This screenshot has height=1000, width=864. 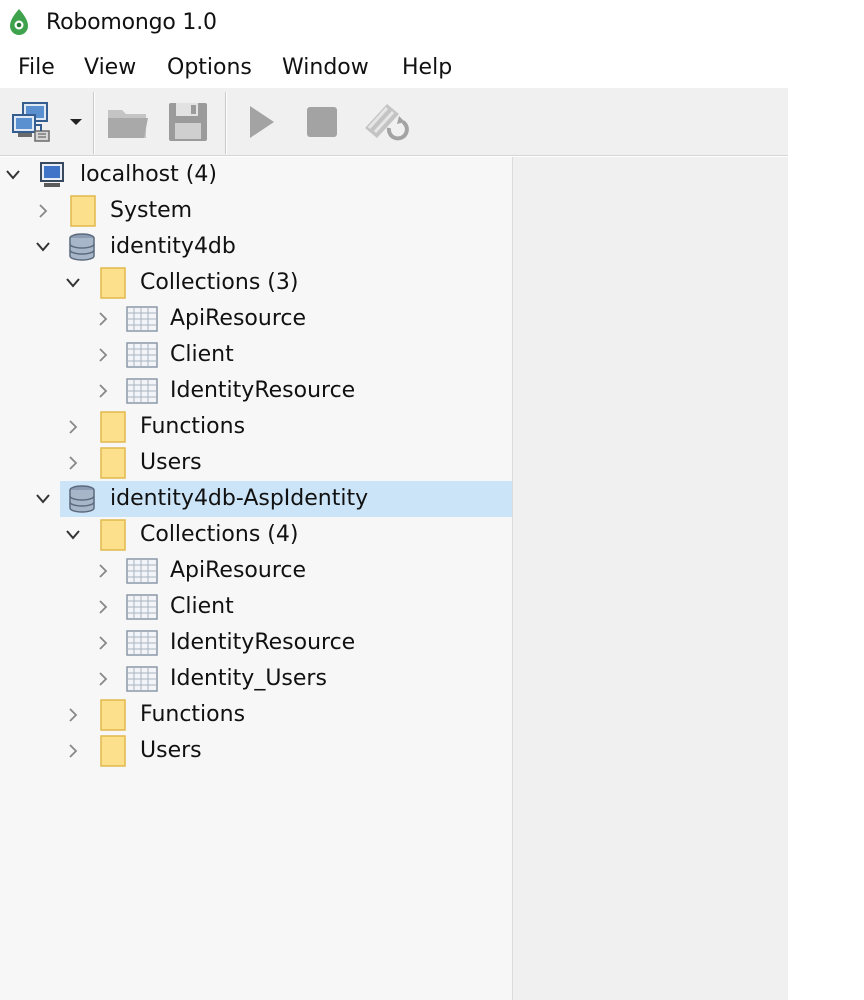 What do you see at coordinates (19, 22) in the screenshot?
I see `robomongo-logo-icon` at bounding box center [19, 22].